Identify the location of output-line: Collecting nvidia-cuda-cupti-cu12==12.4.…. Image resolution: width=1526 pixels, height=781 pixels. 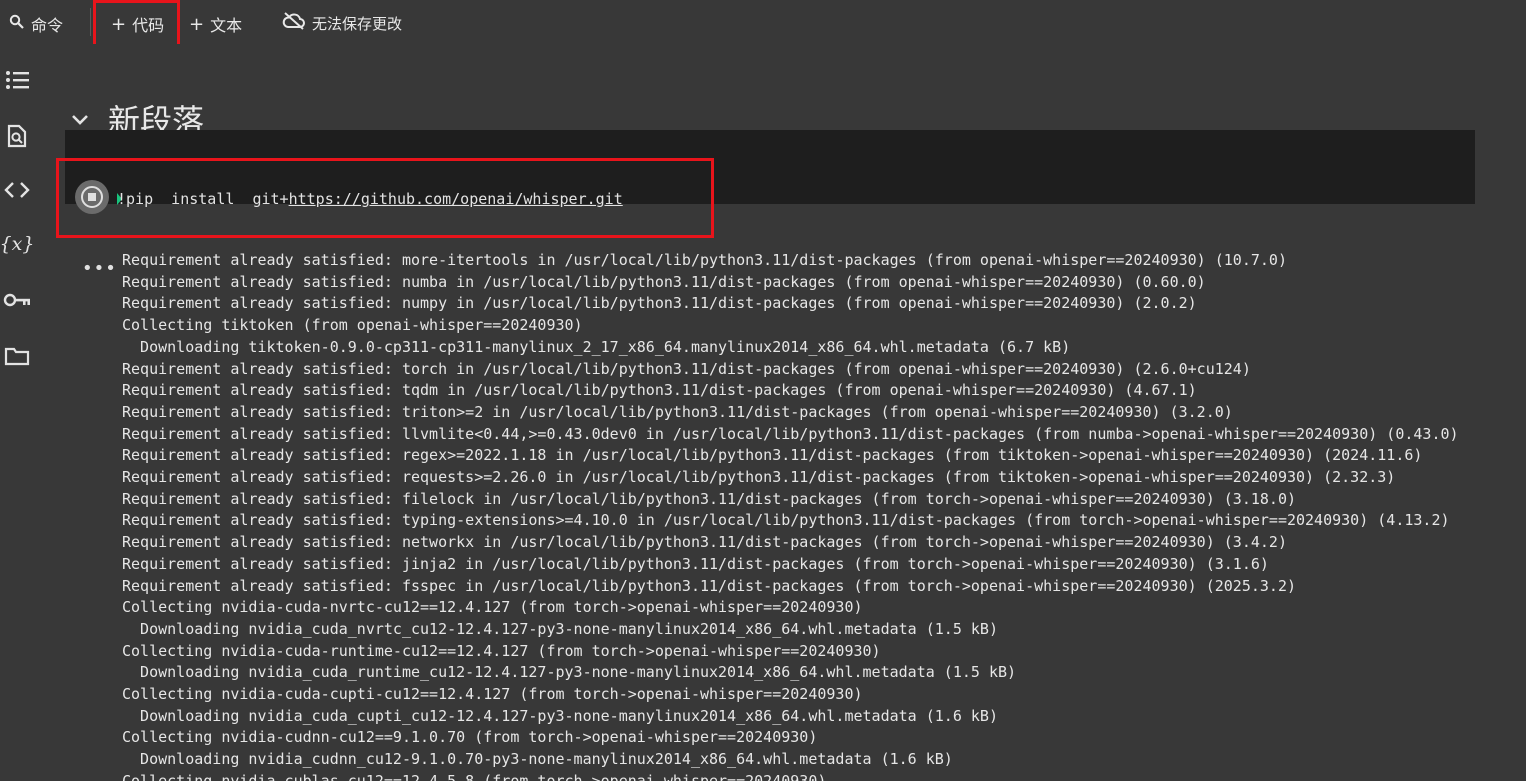
(492, 694).